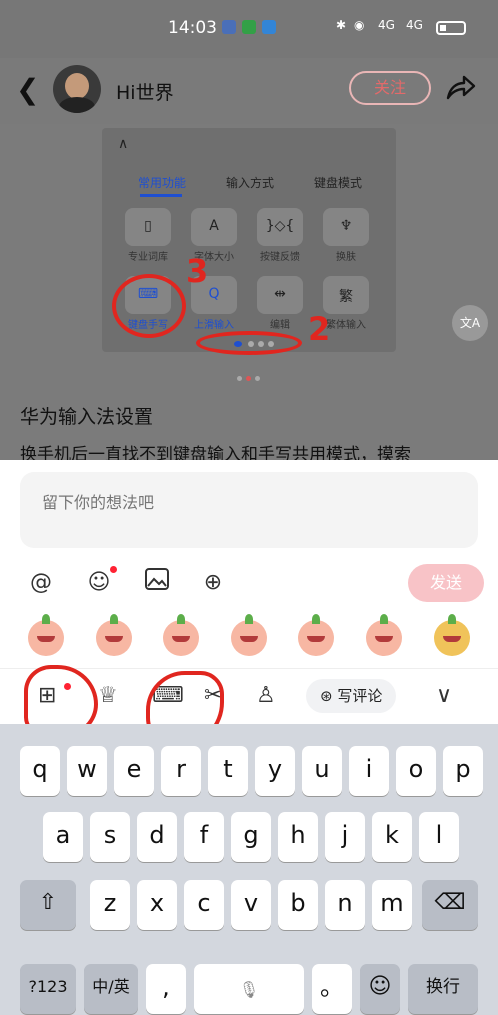  What do you see at coordinates (338, 183) in the screenshot?
I see `image-tab-keyboard-mode: 键盘模式` at bounding box center [338, 183].